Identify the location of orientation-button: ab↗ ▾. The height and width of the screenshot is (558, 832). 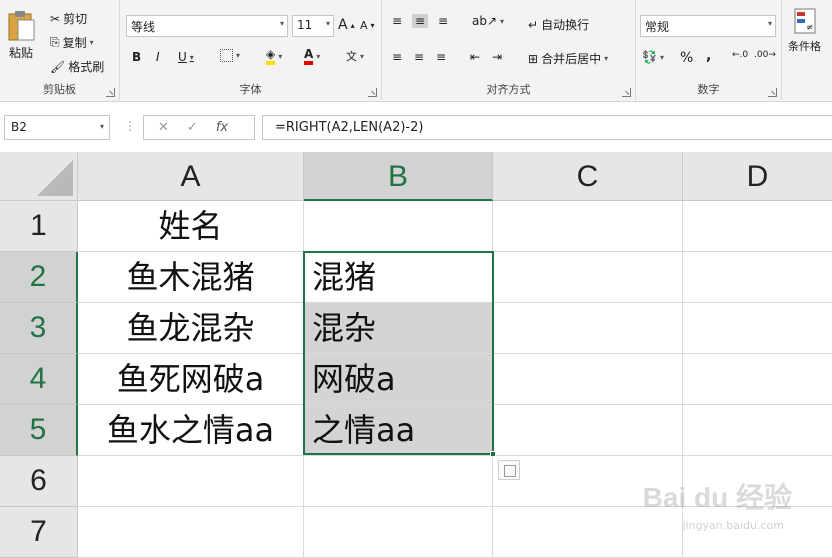
(488, 21).